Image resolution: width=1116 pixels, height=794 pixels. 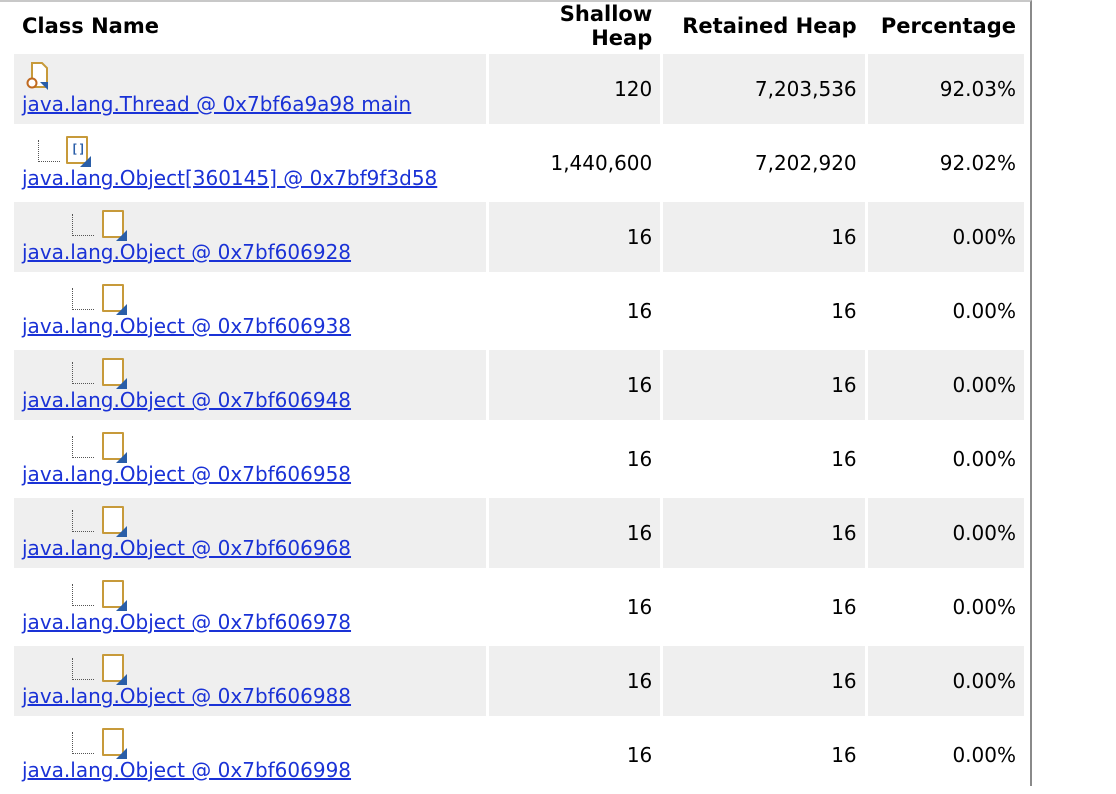 I want to click on shallow-heap-cell: 1,440,600, so click(x=572, y=163).